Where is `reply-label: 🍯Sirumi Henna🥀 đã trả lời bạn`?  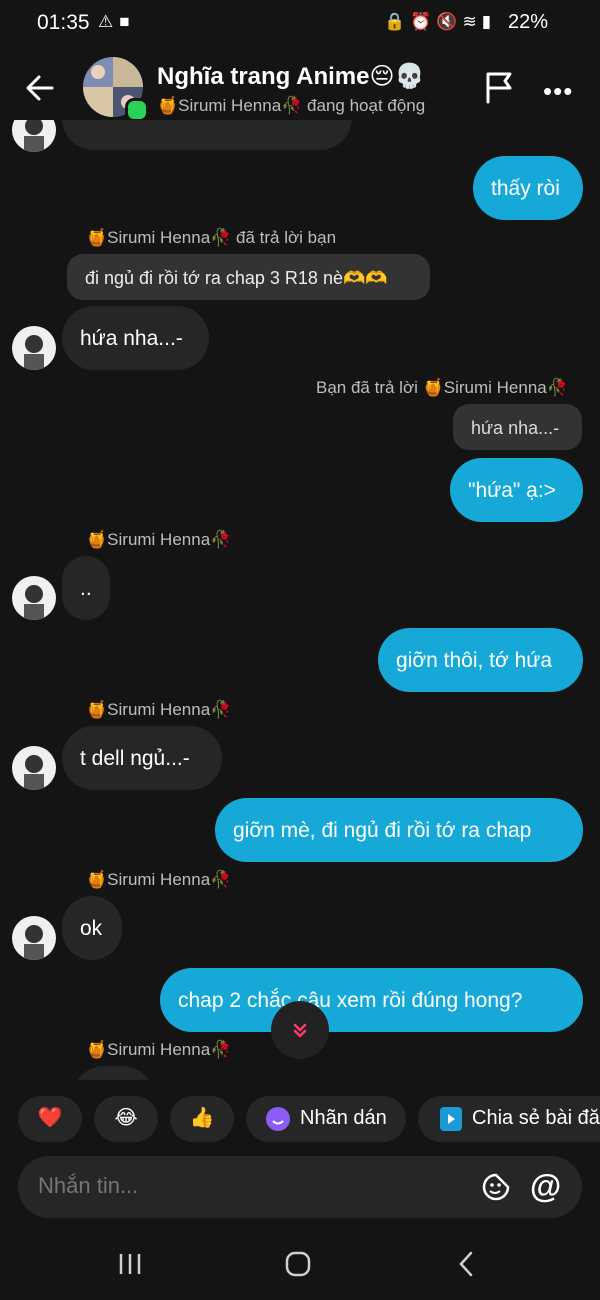 reply-label: 🍯Sirumi Henna🥀 đã trả lời bạn is located at coordinates (211, 237).